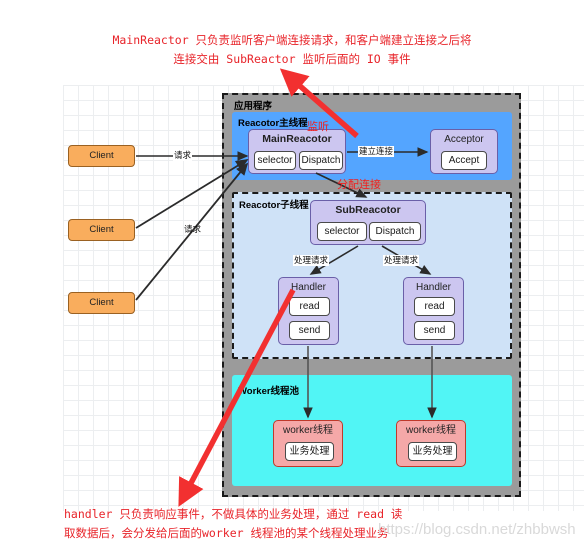 The width and height of the screenshot is (584, 553). What do you see at coordinates (395, 231) in the screenshot?
I see `sub-reactor-dispatch-chip: Dispatch` at bounding box center [395, 231].